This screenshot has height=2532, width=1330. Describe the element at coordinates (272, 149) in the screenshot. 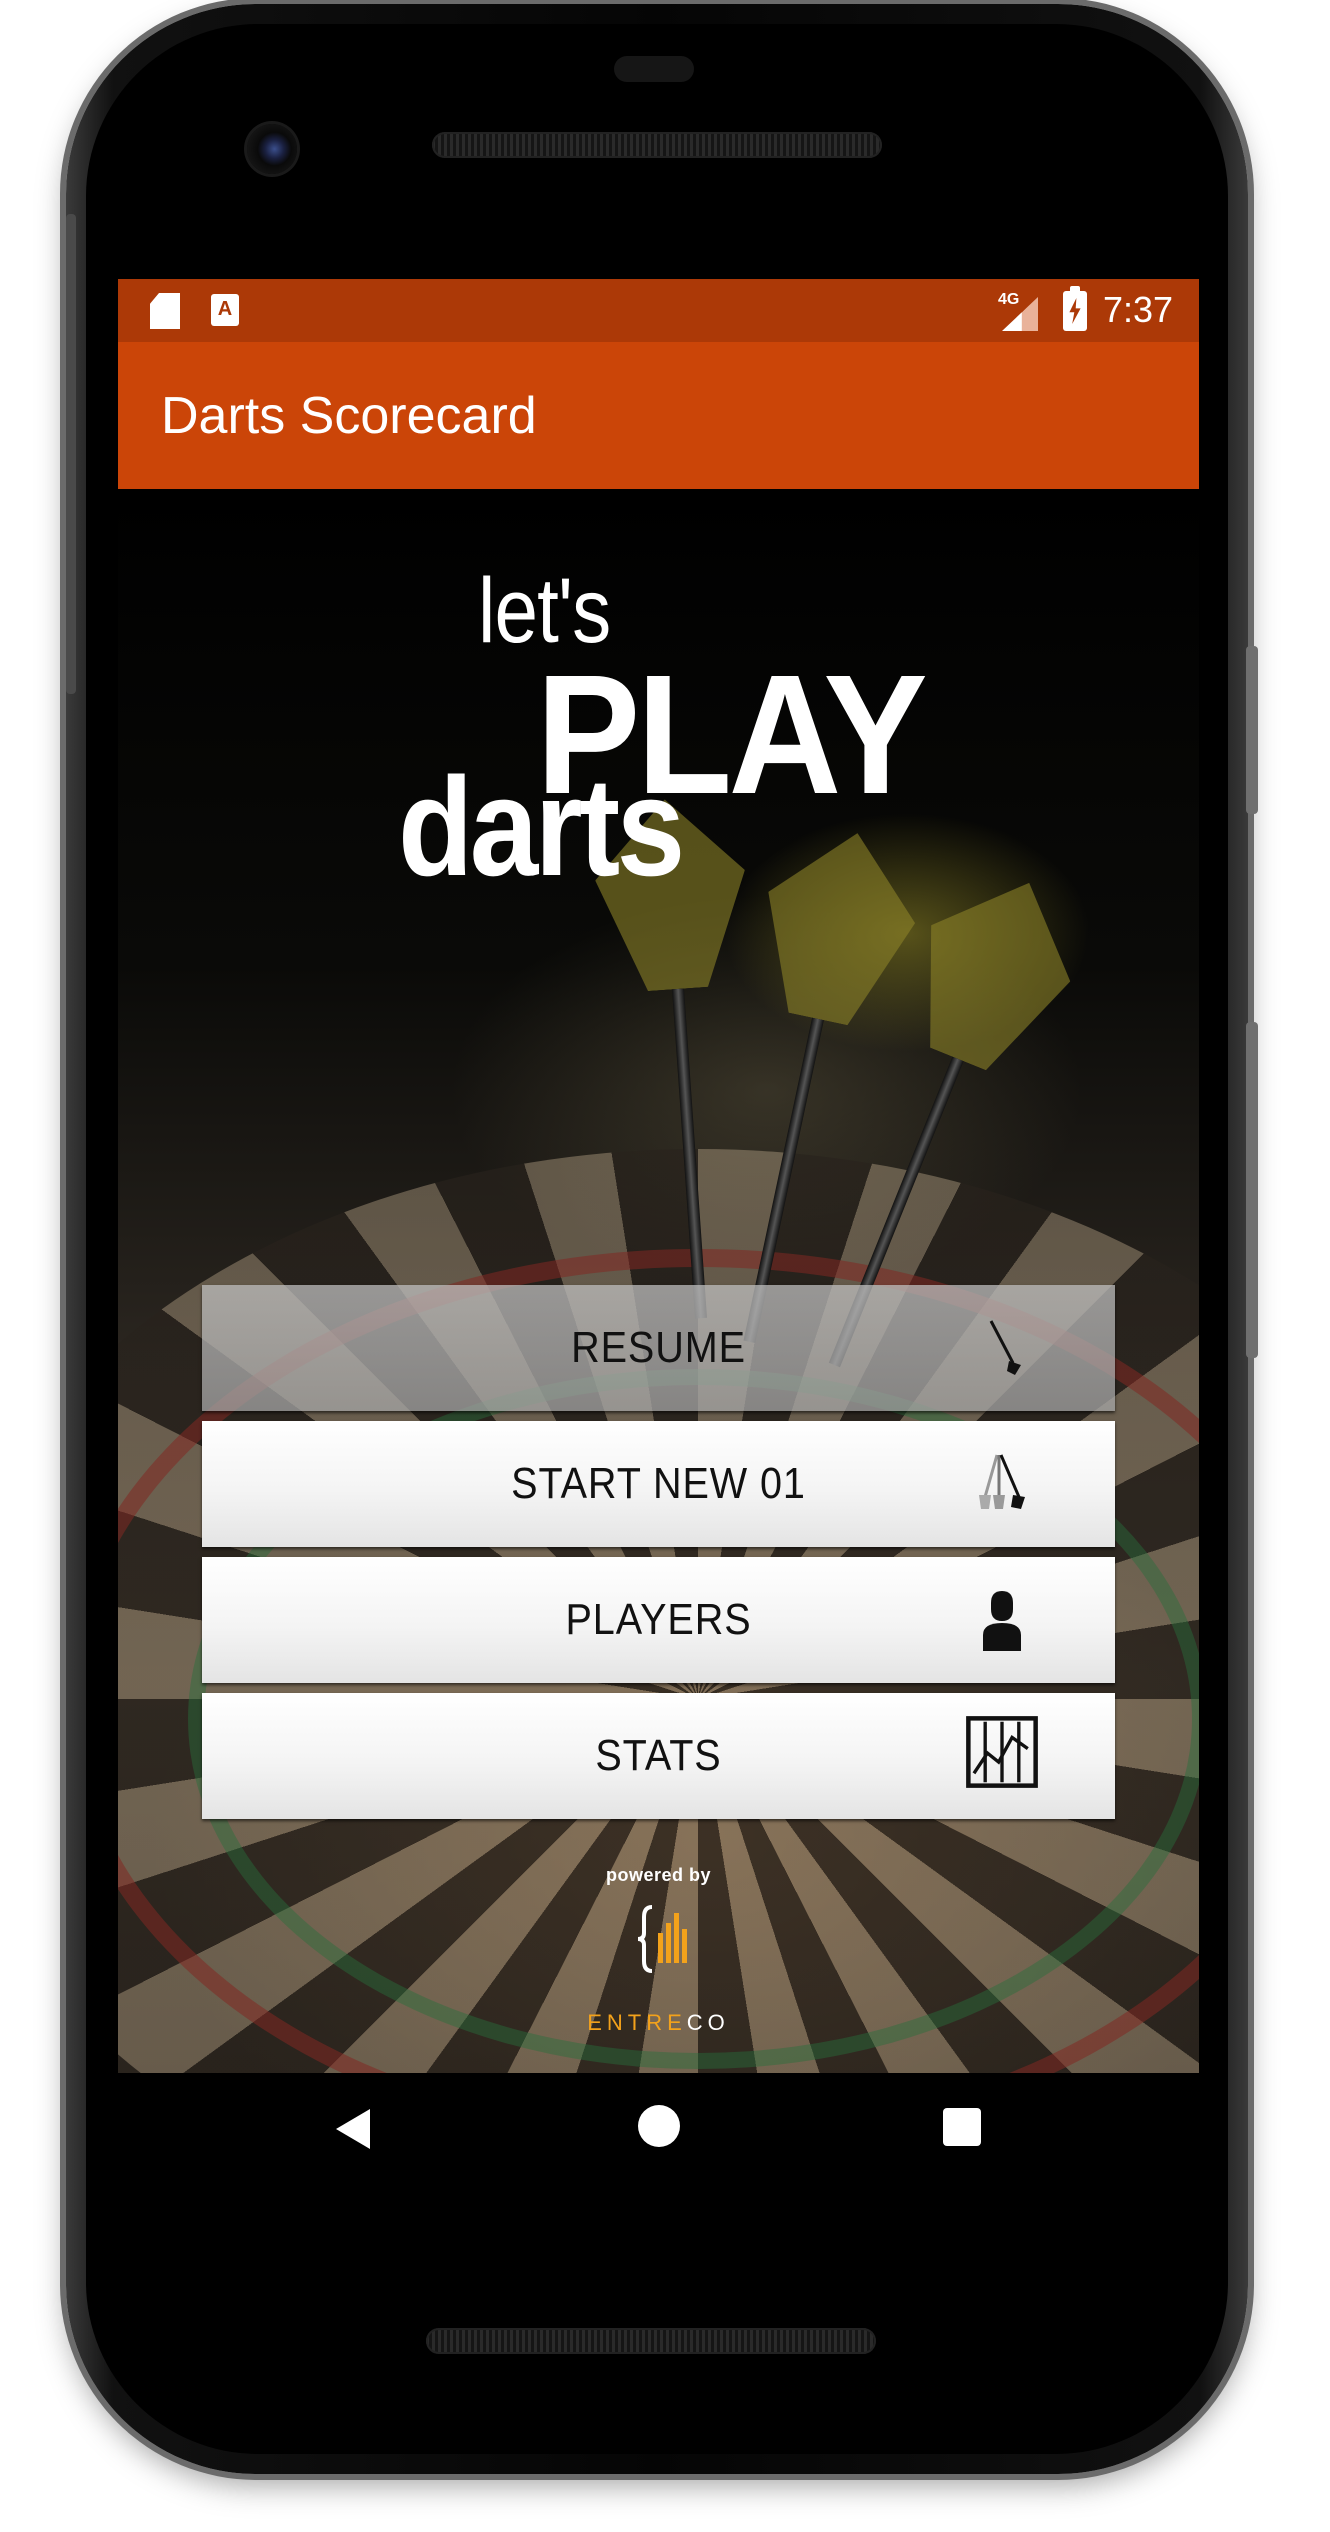

I see `front-camera` at that location.